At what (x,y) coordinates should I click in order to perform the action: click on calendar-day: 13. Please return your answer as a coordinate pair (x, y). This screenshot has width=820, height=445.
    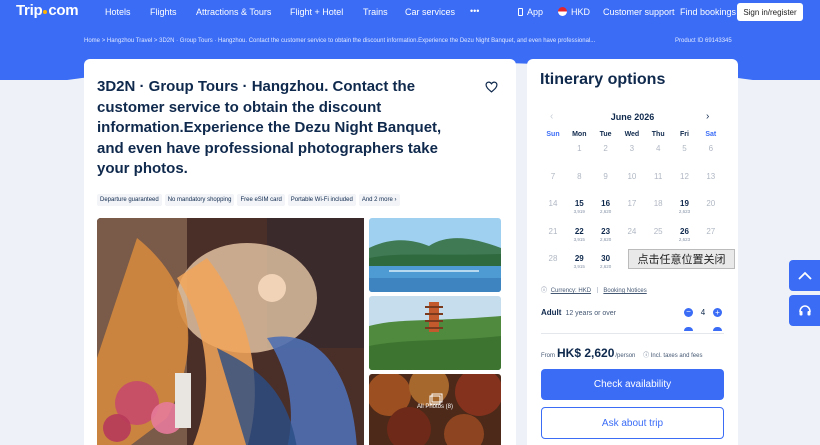
    Looking at the image, I should click on (711, 176).